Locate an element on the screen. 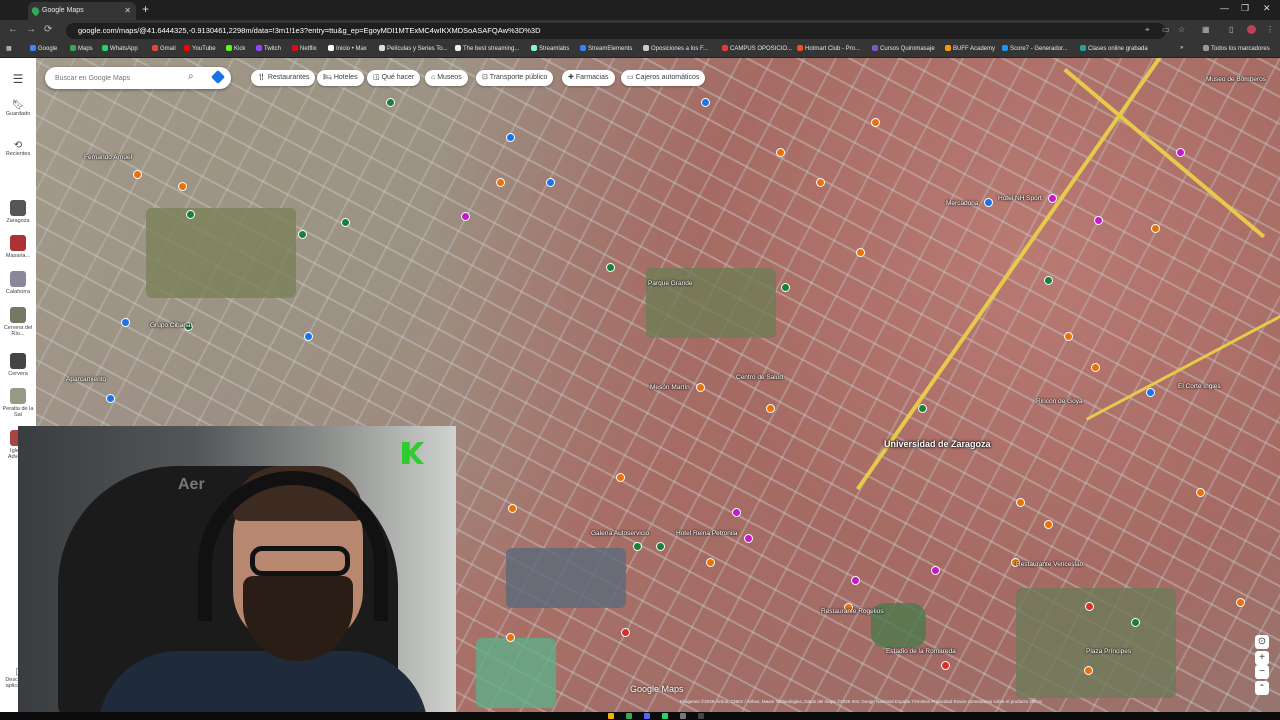 Image resolution: width=1280 pixels, height=720 pixels. zoom-out-button: − is located at coordinates (1262, 672).